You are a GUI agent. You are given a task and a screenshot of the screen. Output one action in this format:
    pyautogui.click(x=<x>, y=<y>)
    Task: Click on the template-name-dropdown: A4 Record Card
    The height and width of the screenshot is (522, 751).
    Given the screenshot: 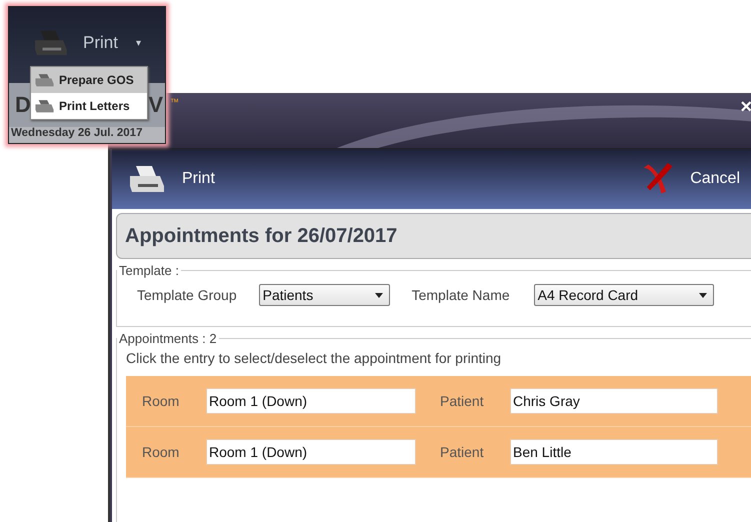 What is the action you would take?
    pyautogui.click(x=624, y=295)
    